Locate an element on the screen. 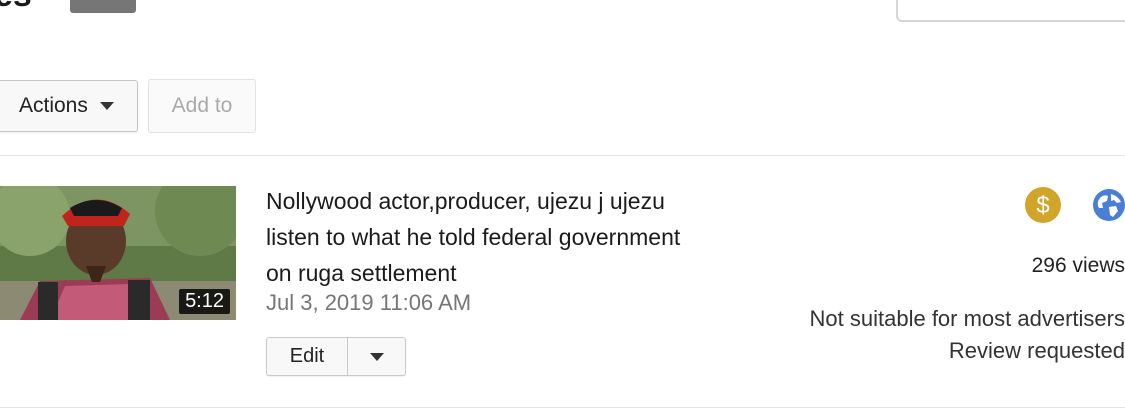 The image size is (1125, 414). video-duration: 5:12 is located at coordinates (204, 301).